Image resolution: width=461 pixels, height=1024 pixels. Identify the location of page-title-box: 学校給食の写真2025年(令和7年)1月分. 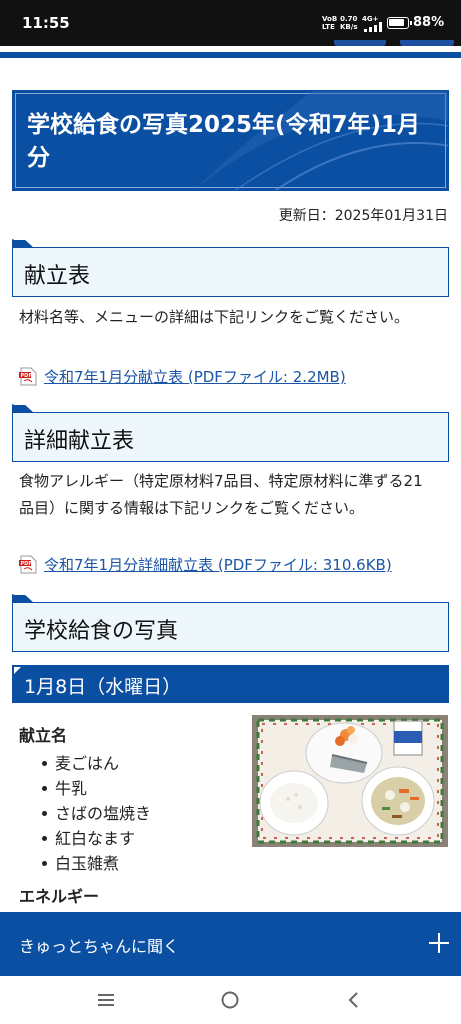
(230, 140).